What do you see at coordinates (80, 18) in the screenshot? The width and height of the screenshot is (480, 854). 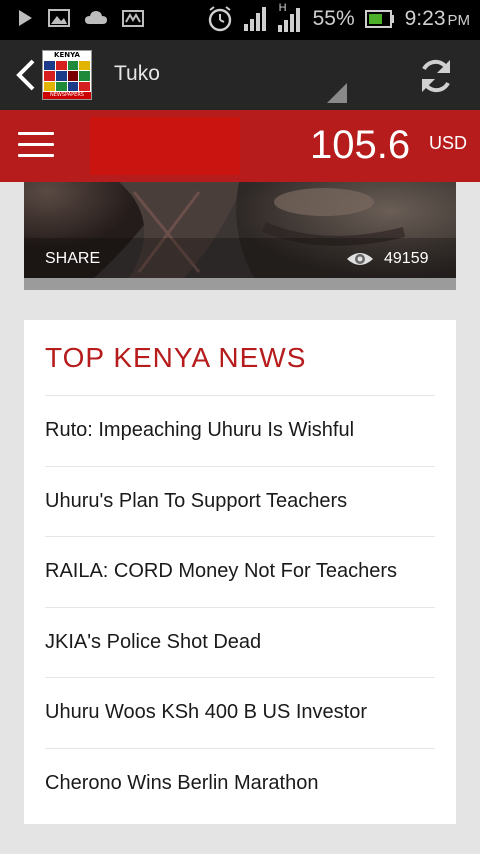 I see `notification-icons` at bounding box center [80, 18].